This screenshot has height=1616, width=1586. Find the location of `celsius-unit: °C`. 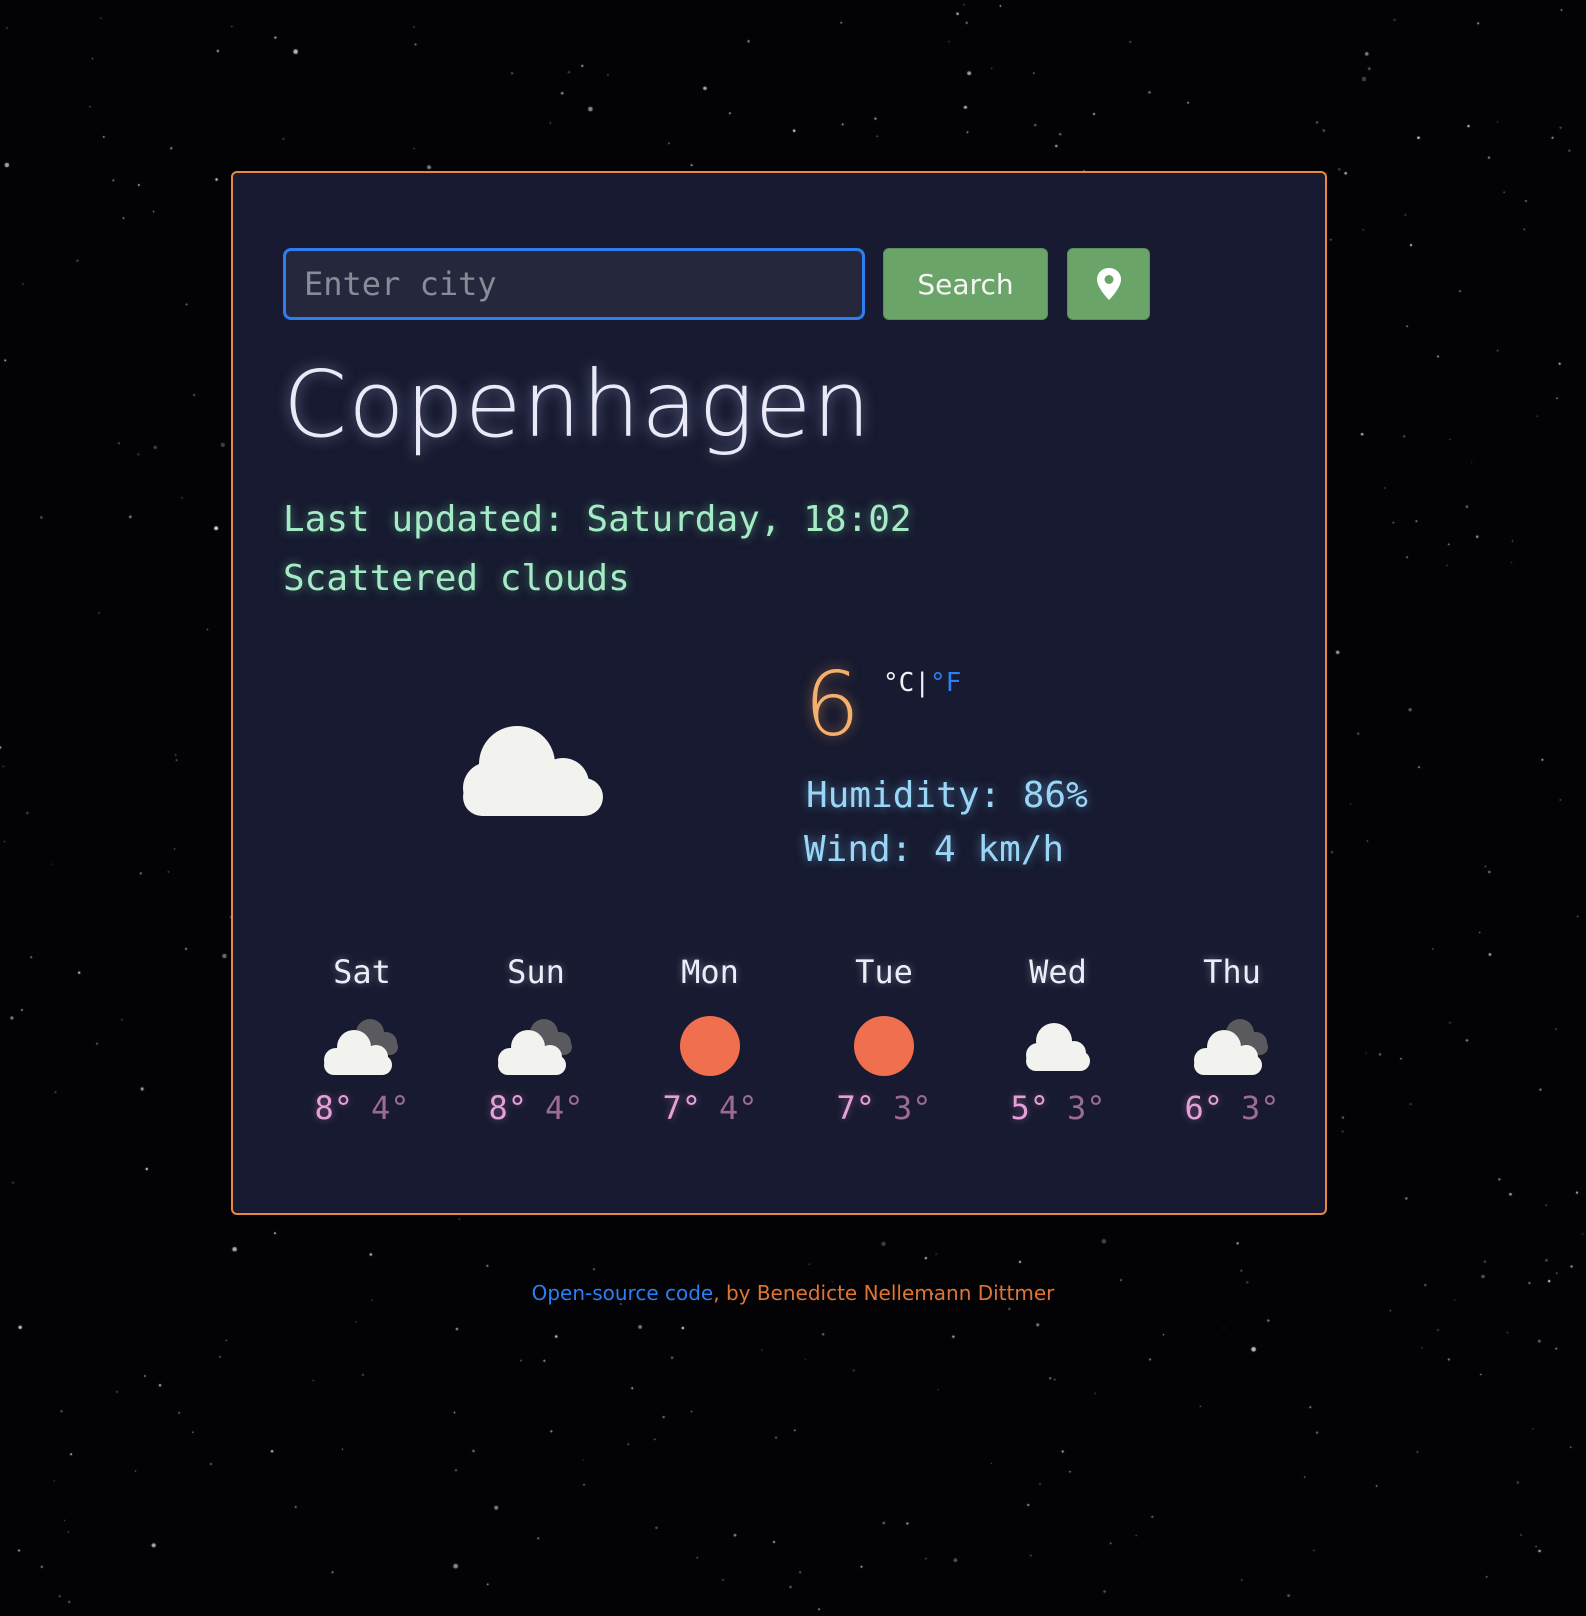

celsius-unit: °C is located at coordinates (898, 683).